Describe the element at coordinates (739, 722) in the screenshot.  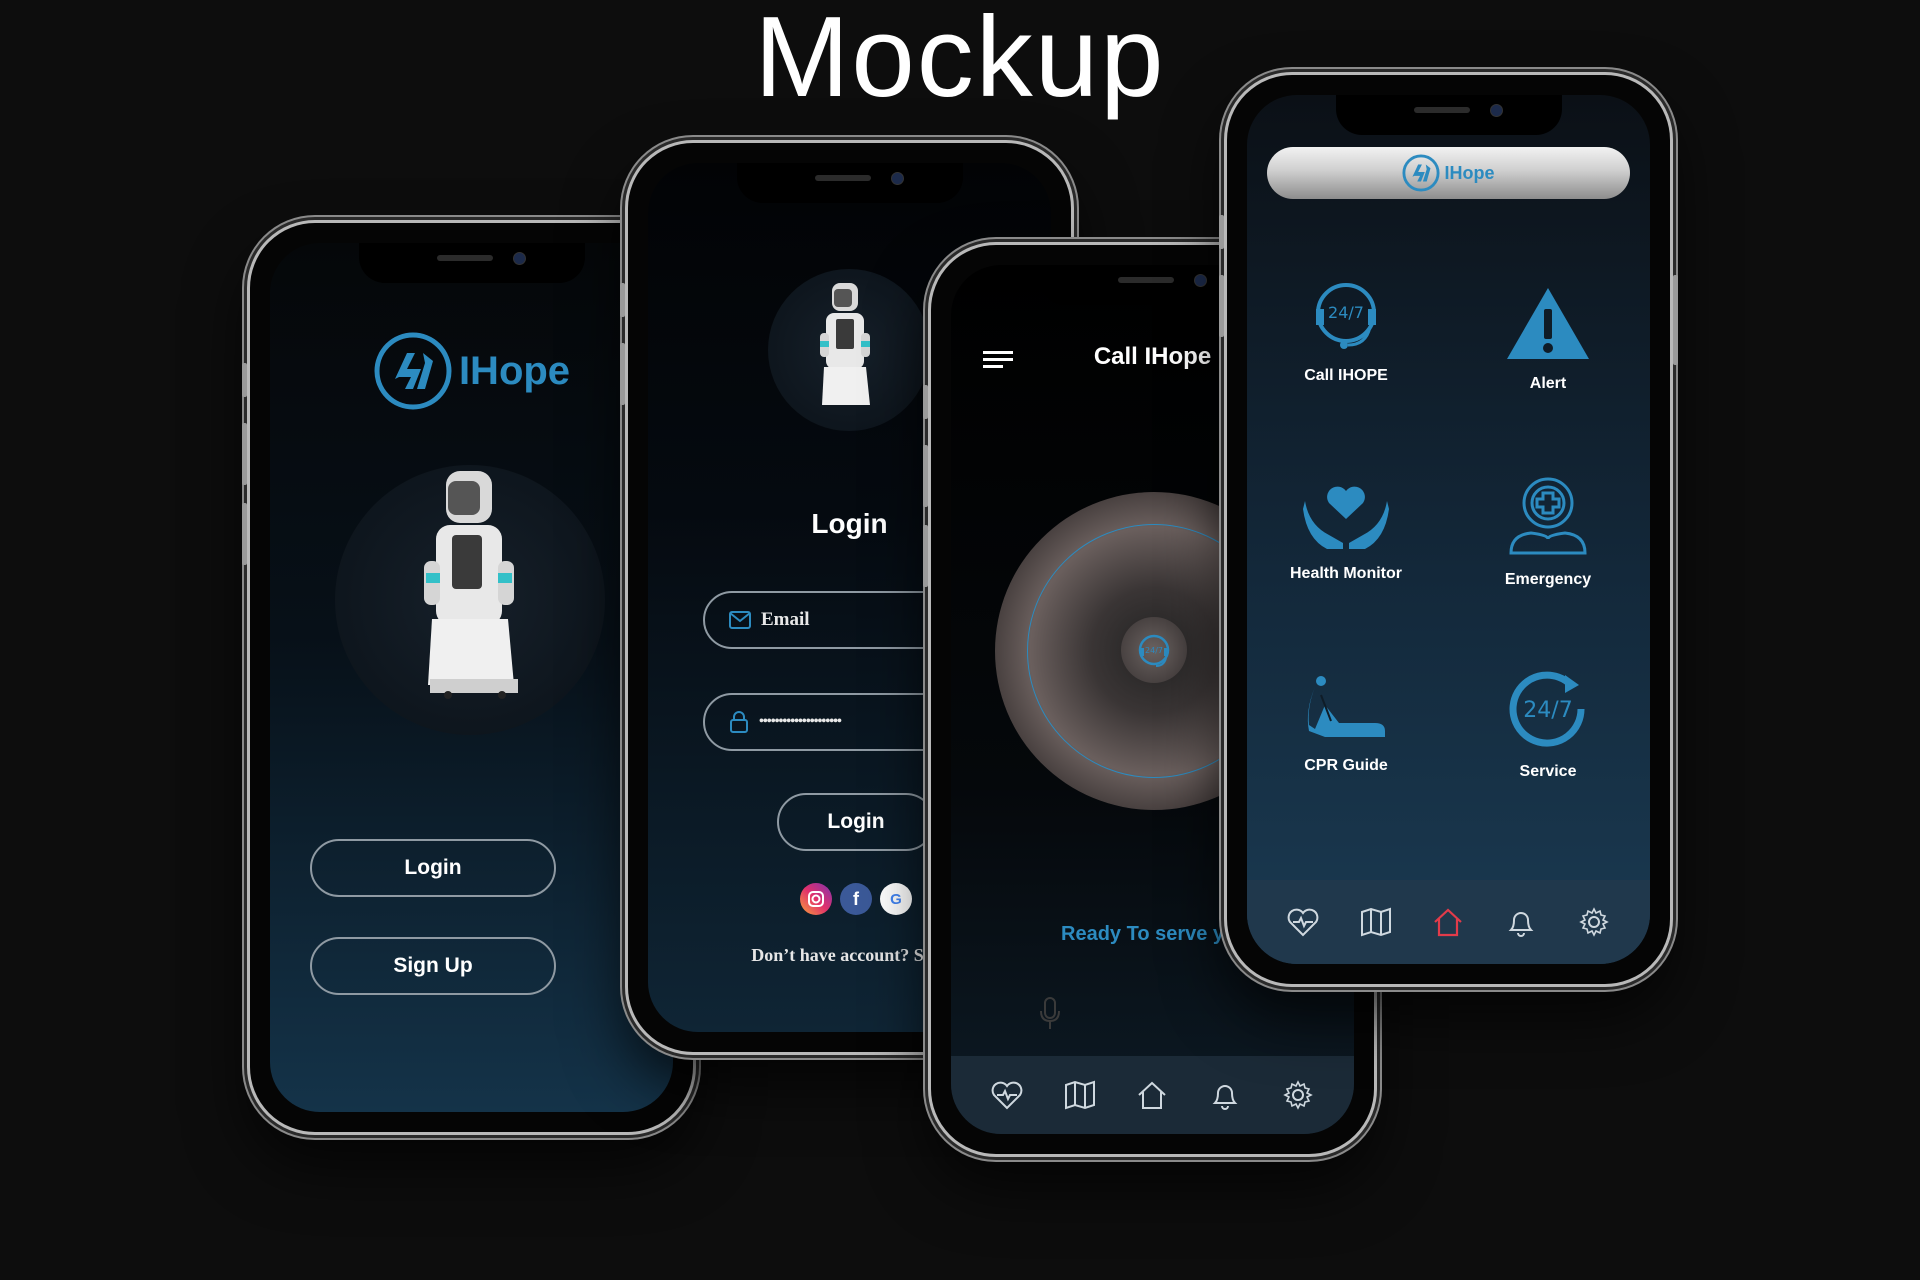
I see `lock-icon` at that location.